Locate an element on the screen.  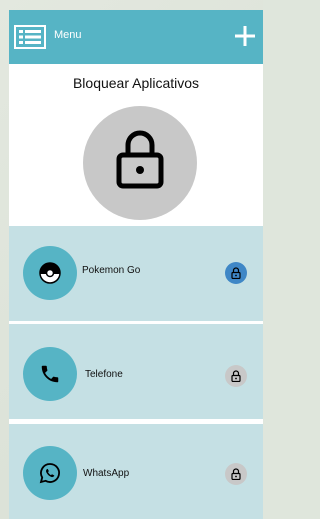
app-header: Menu is located at coordinates (136, 37).